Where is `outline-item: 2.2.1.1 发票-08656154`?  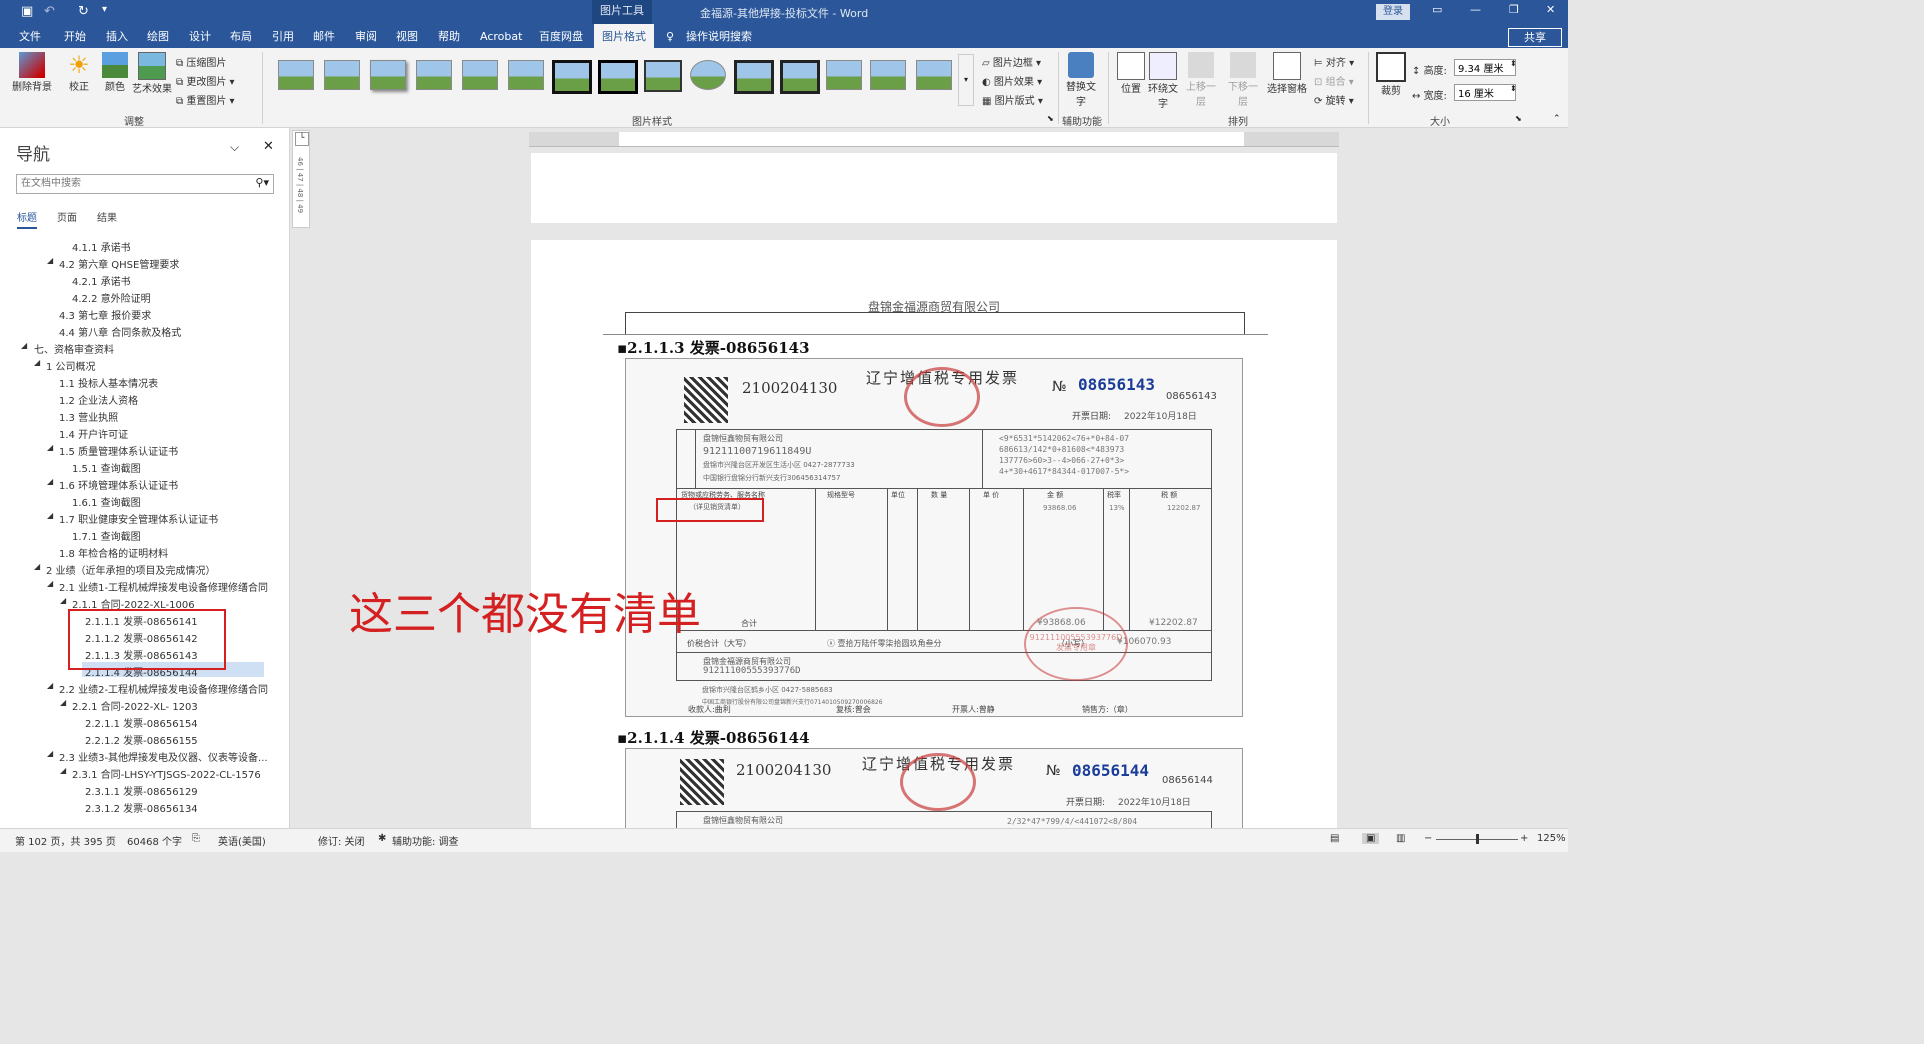 outline-item: 2.2.1.1 发票-08656154 is located at coordinates (141, 722).